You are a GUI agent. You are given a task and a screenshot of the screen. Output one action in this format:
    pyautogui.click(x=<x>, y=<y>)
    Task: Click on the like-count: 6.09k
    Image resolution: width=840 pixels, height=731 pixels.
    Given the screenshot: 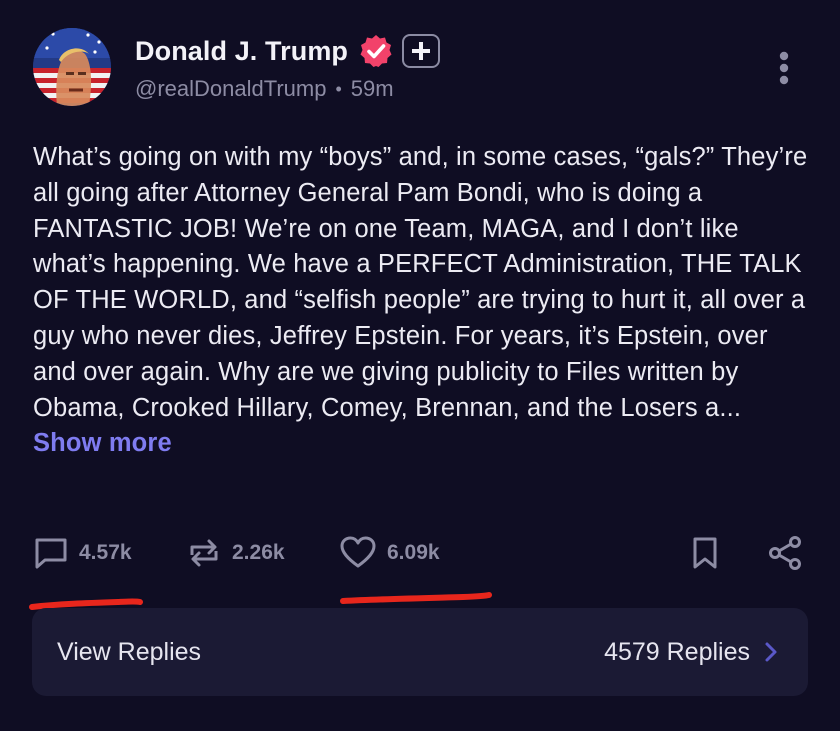 What is the action you would take?
    pyautogui.click(x=413, y=552)
    